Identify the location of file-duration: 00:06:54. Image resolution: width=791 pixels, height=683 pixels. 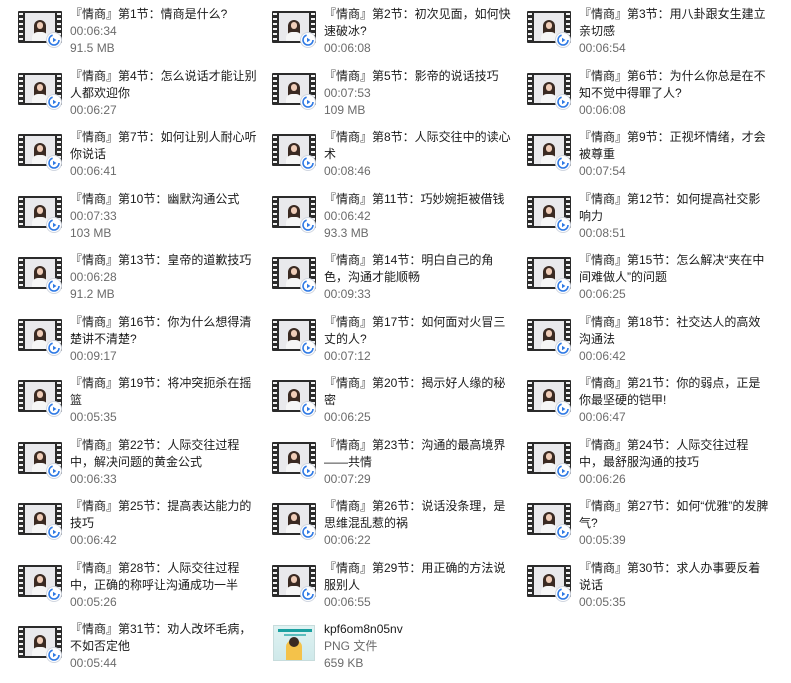
(602, 48).